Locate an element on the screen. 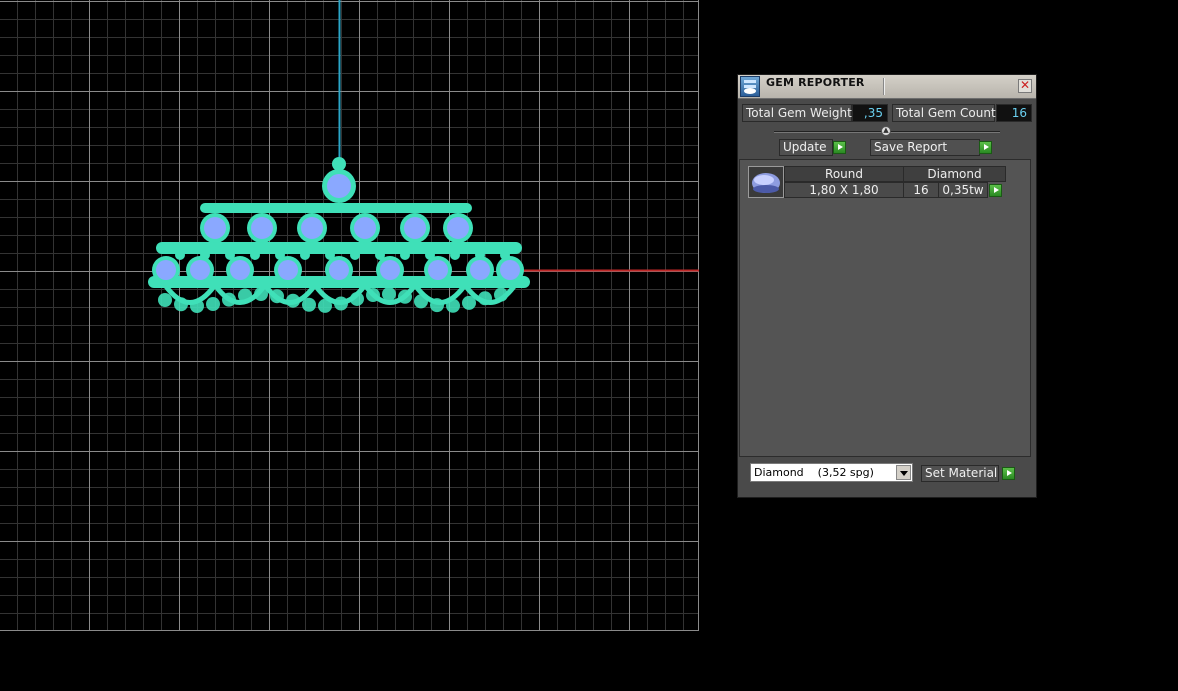  panel-titlebar: GEM REPORTER ✕ is located at coordinates (887, 87).